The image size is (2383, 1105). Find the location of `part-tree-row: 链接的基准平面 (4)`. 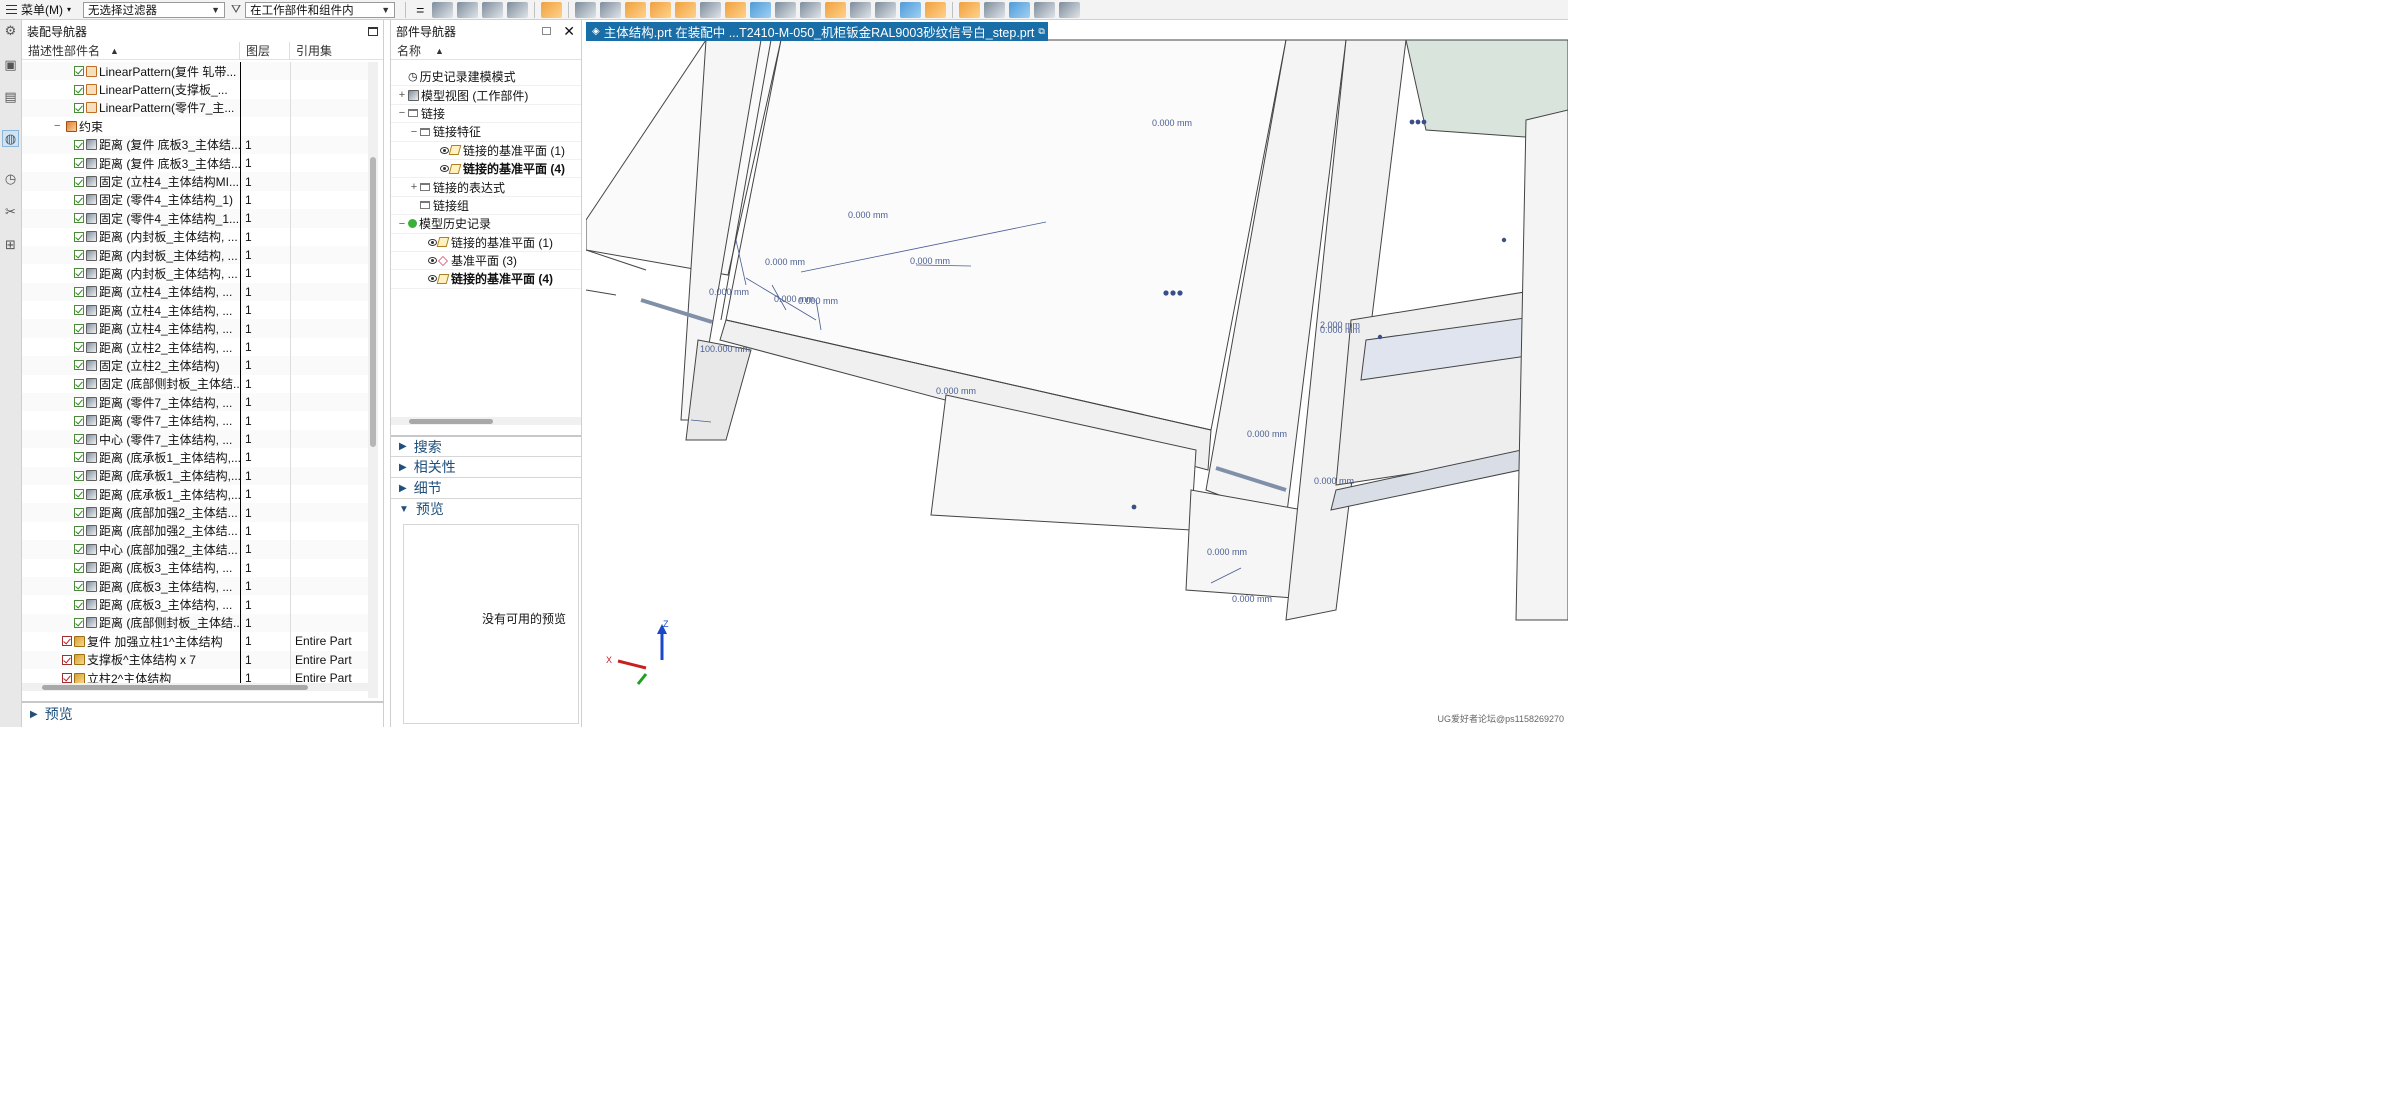

part-tree-row: 链接的基准平面 (4) is located at coordinates (486, 169).